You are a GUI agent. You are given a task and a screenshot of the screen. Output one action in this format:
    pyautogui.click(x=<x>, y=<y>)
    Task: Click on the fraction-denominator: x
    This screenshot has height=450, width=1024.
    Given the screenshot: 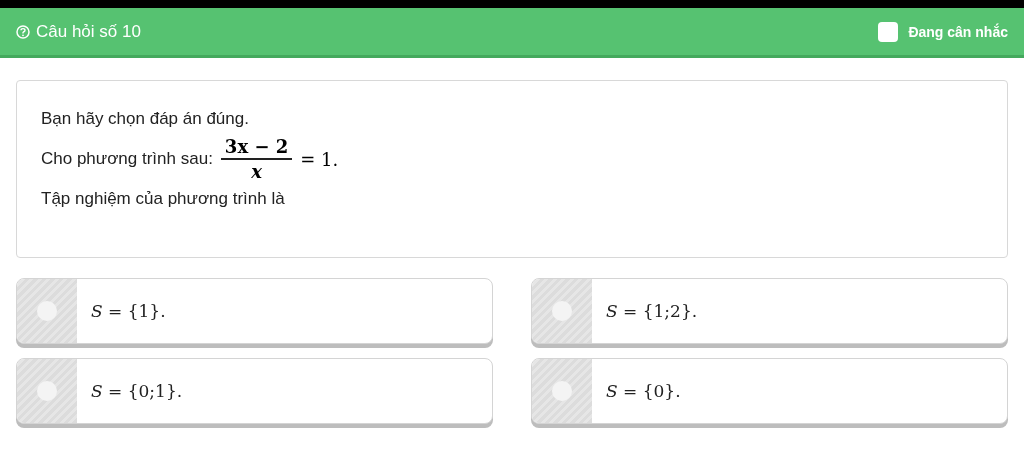 What is the action you would take?
    pyautogui.click(x=256, y=171)
    